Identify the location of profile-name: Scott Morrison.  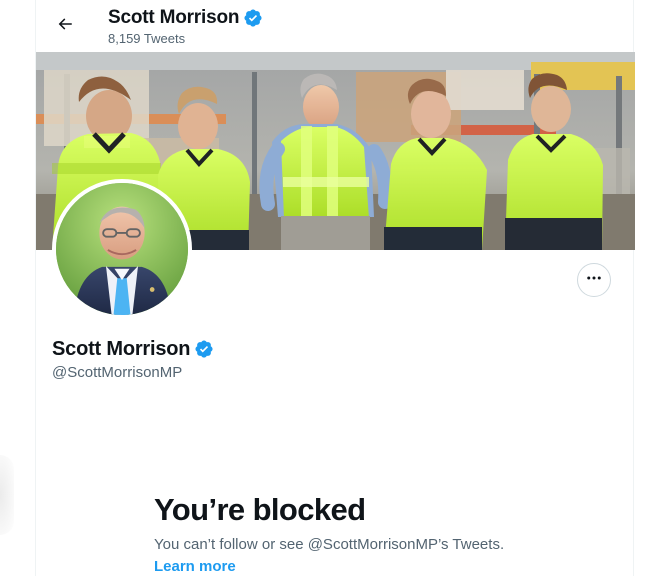
(121, 349).